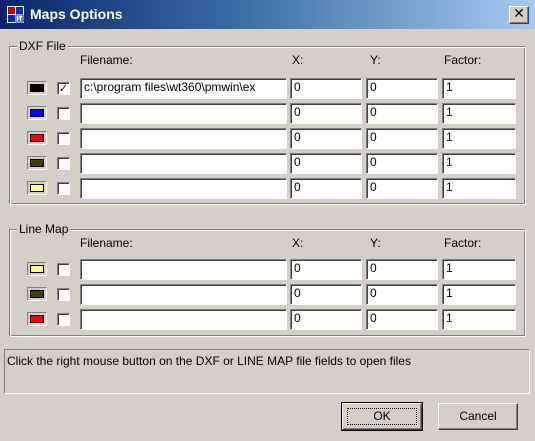 Image resolution: width=535 pixels, height=441 pixels. What do you see at coordinates (44, 229) in the screenshot?
I see `line-map-group-label: Line Map` at bounding box center [44, 229].